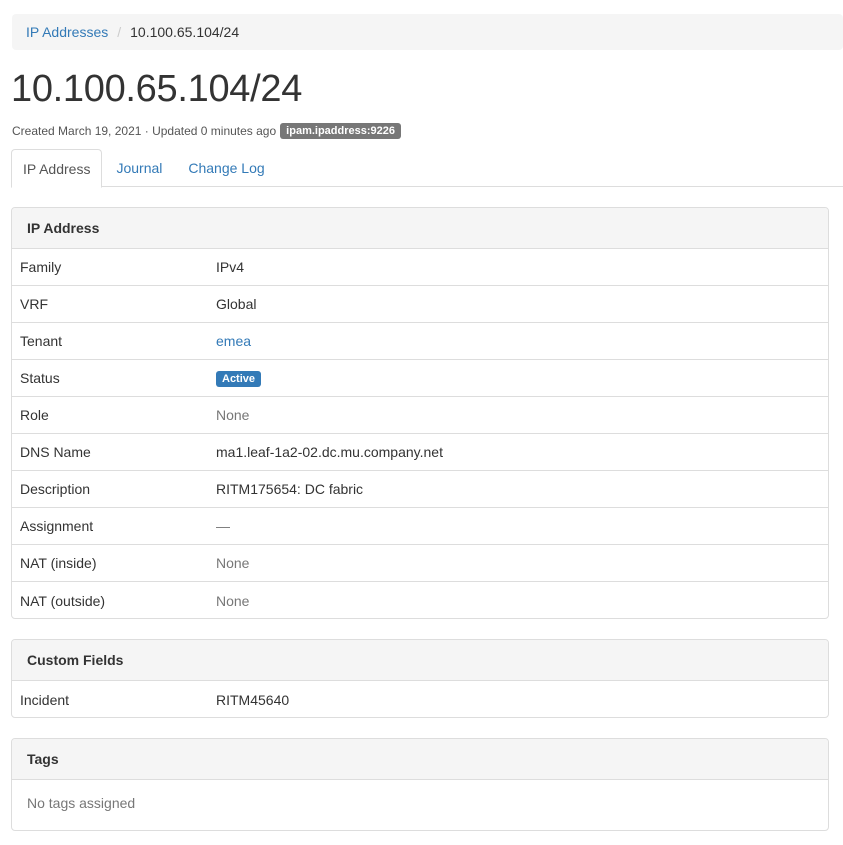 This screenshot has height=845, width=843. What do you see at coordinates (420, 660) in the screenshot?
I see `panel-heading-custom-fields: Custom Fields` at bounding box center [420, 660].